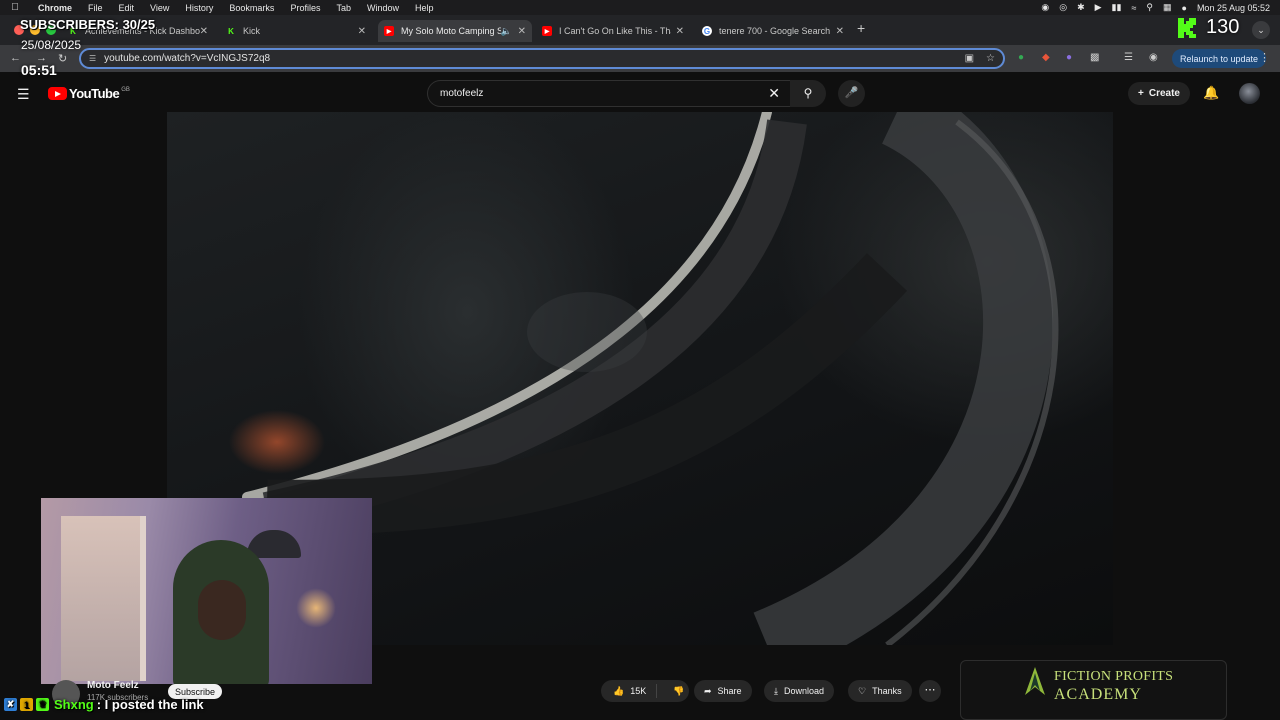 Image resolution: width=1280 pixels, height=720 pixels. Describe the element at coordinates (1187, 27) in the screenshot. I see `kick-logo-icon` at that location.